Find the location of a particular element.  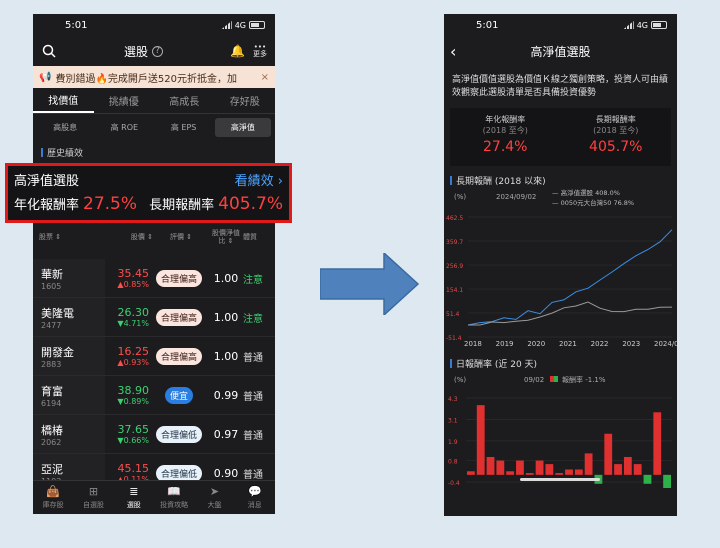

x-tick-label: 2020 is located at coordinates (536, 343).